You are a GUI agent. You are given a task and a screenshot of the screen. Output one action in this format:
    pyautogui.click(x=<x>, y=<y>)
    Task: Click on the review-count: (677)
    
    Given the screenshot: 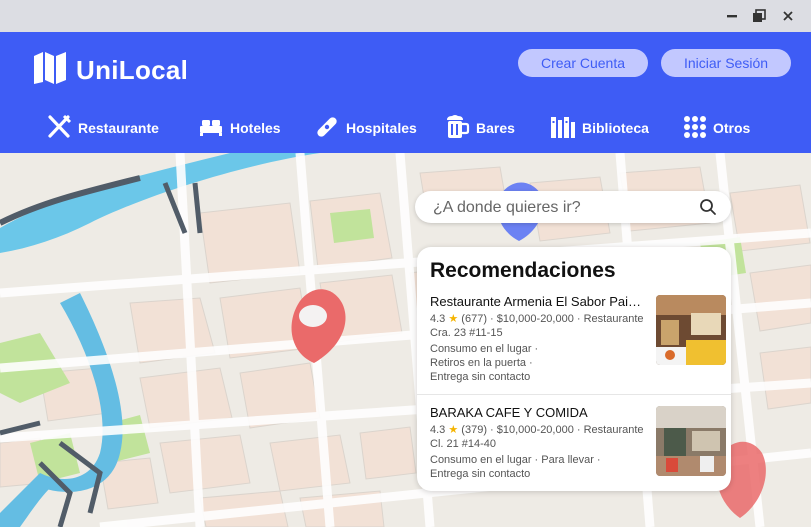 What is the action you would take?
    pyautogui.click(x=474, y=319)
    